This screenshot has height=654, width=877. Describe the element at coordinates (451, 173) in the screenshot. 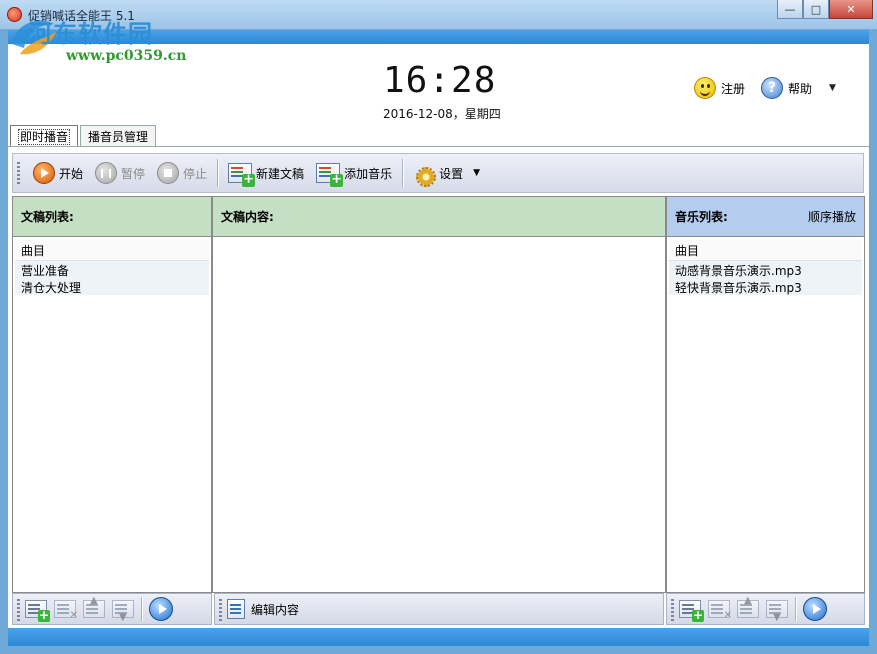

I see `settings-label: 设置` at that location.